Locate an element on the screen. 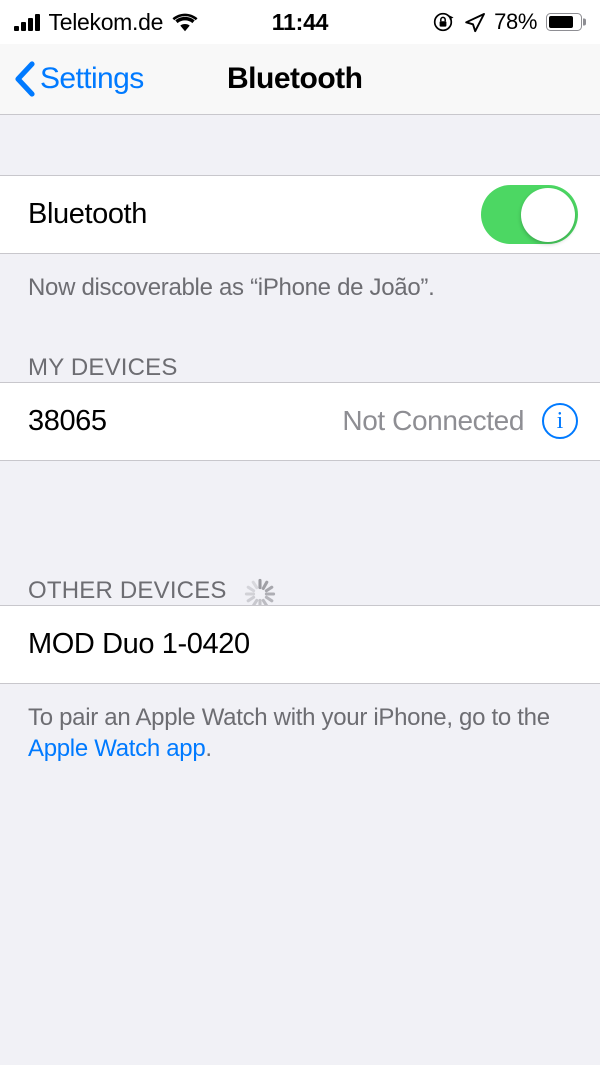  back-to-settings-button: Settings is located at coordinates (79, 79).